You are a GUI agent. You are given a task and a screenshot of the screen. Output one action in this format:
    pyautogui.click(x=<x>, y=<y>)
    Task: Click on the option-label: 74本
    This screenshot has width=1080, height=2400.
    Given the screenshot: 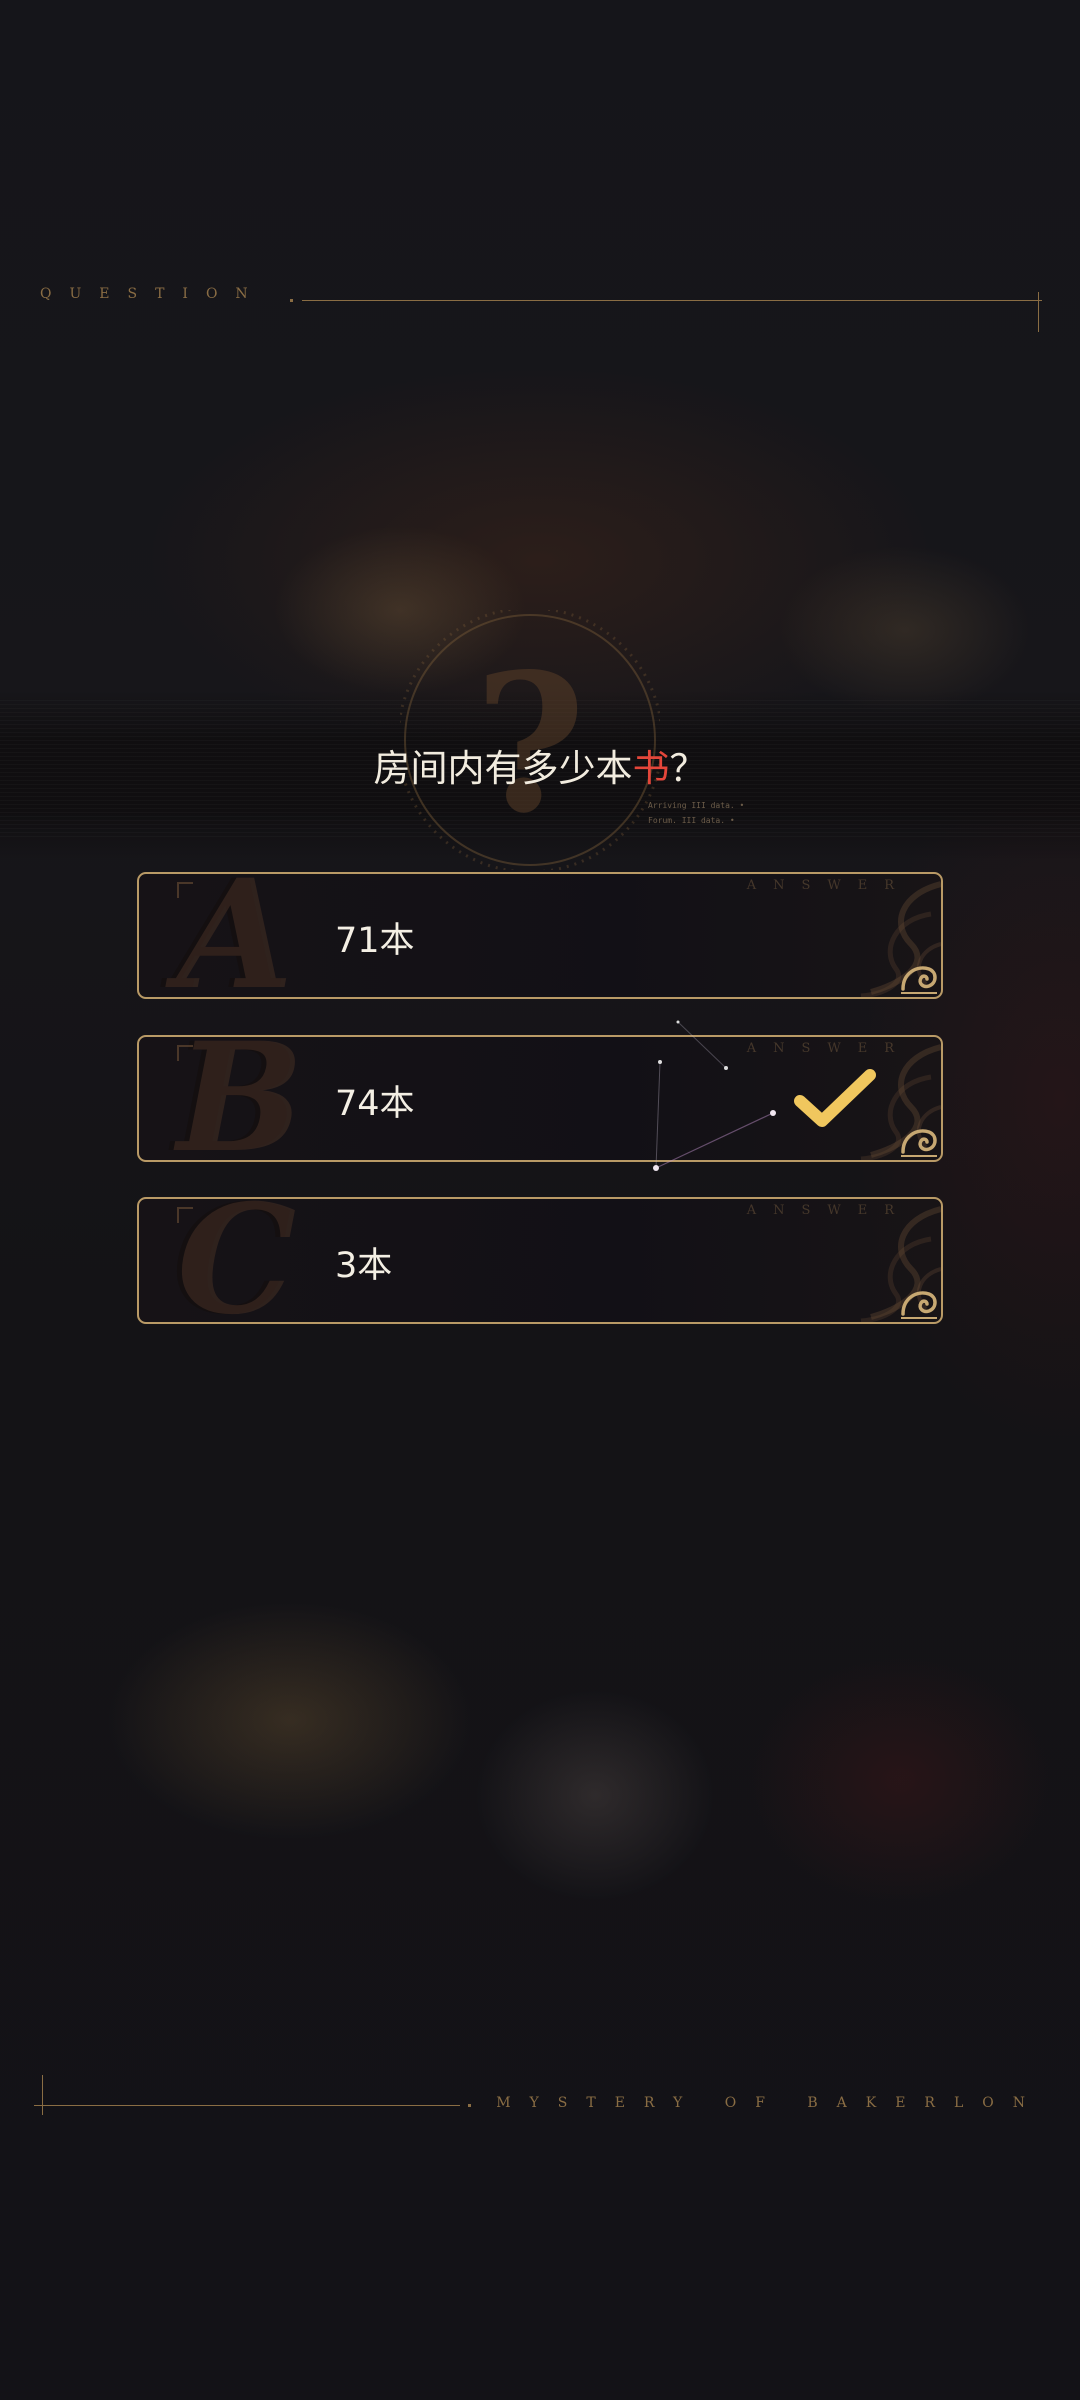 What is the action you would take?
    pyautogui.click(x=375, y=1104)
    